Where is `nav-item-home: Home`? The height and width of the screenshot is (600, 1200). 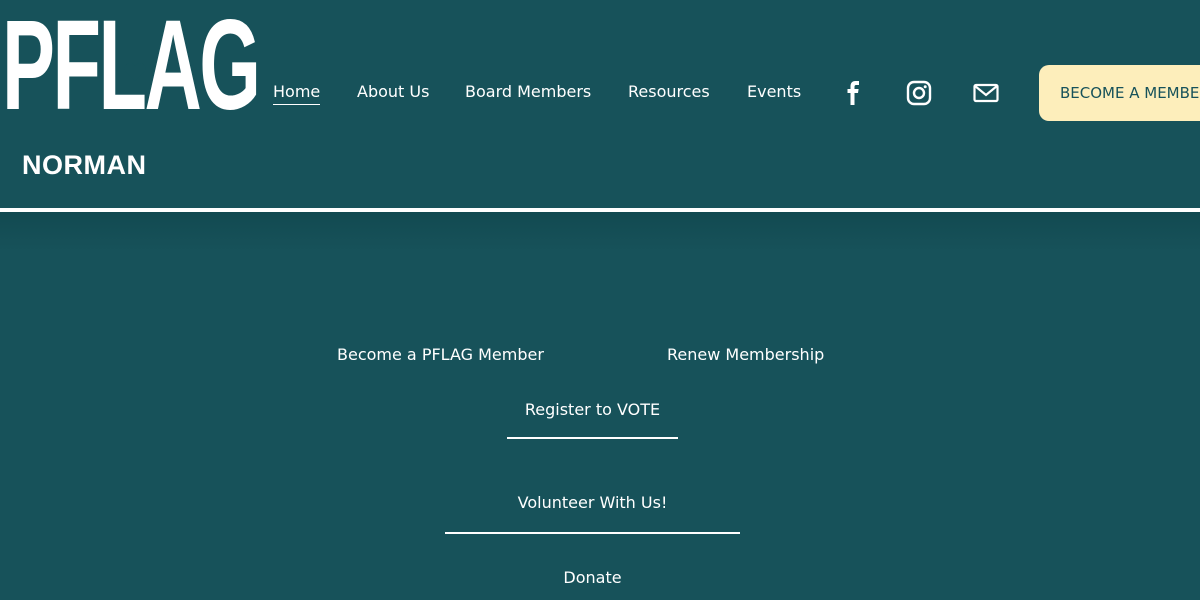
nav-item-home: Home is located at coordinates (297, 92).